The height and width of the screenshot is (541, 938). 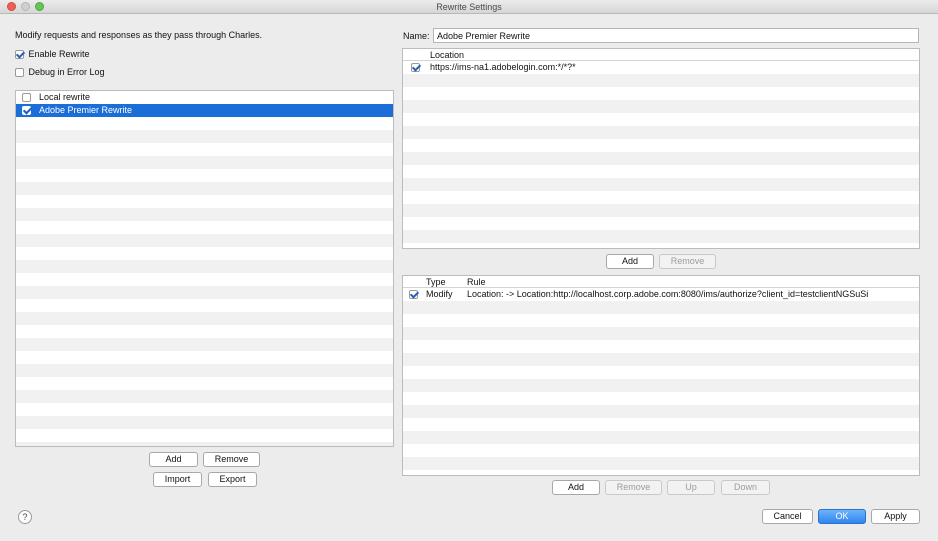 I want to click on remove-rule-button: Remove, so click(x=633, y=487).